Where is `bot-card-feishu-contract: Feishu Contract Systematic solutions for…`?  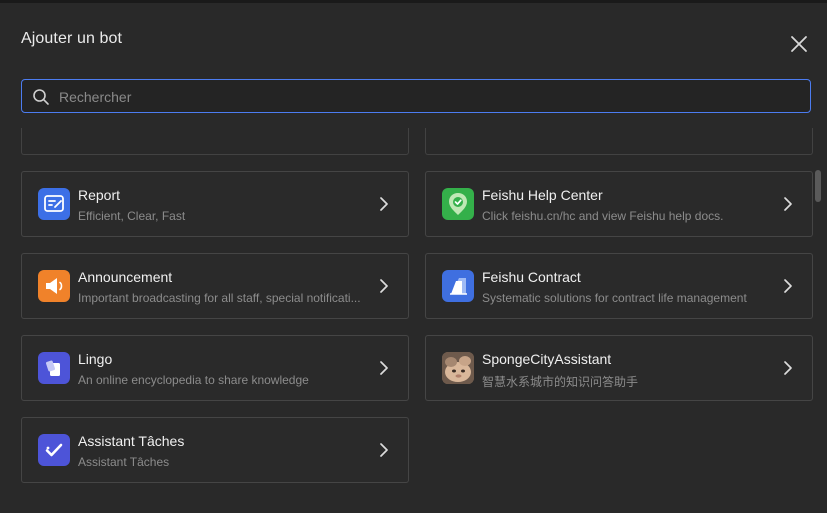
bot-card-feishu-contract: Feishu Contract Systematic solutions for… is located at coordinates (619, 286).